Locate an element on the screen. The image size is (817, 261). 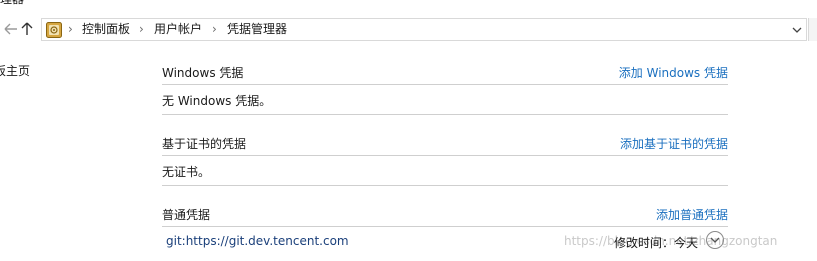
up-arrow-icon is located at coordinates (27, 28).